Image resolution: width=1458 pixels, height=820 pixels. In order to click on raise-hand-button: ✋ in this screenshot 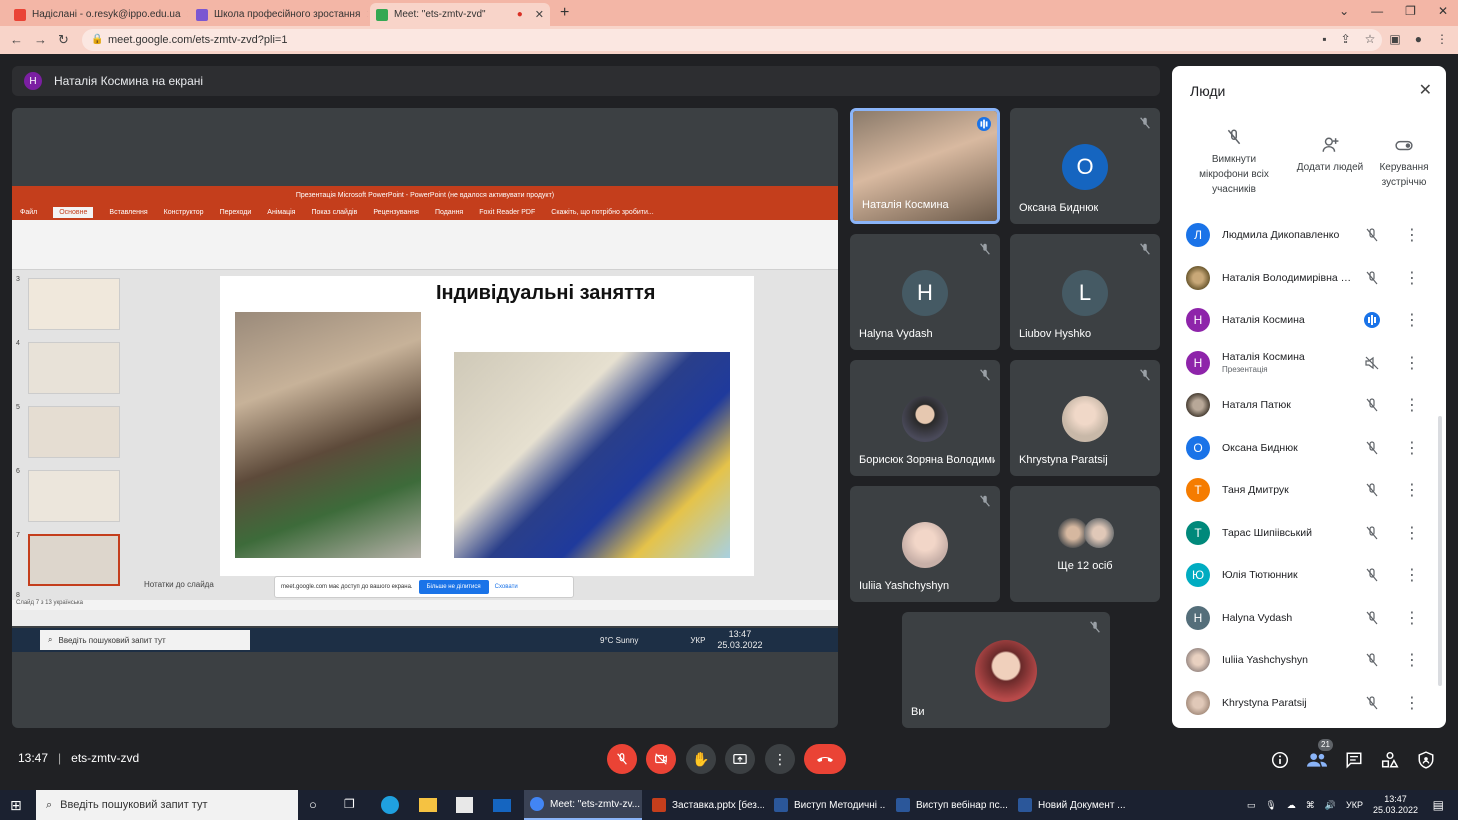, I will do `click(701, 759)`.